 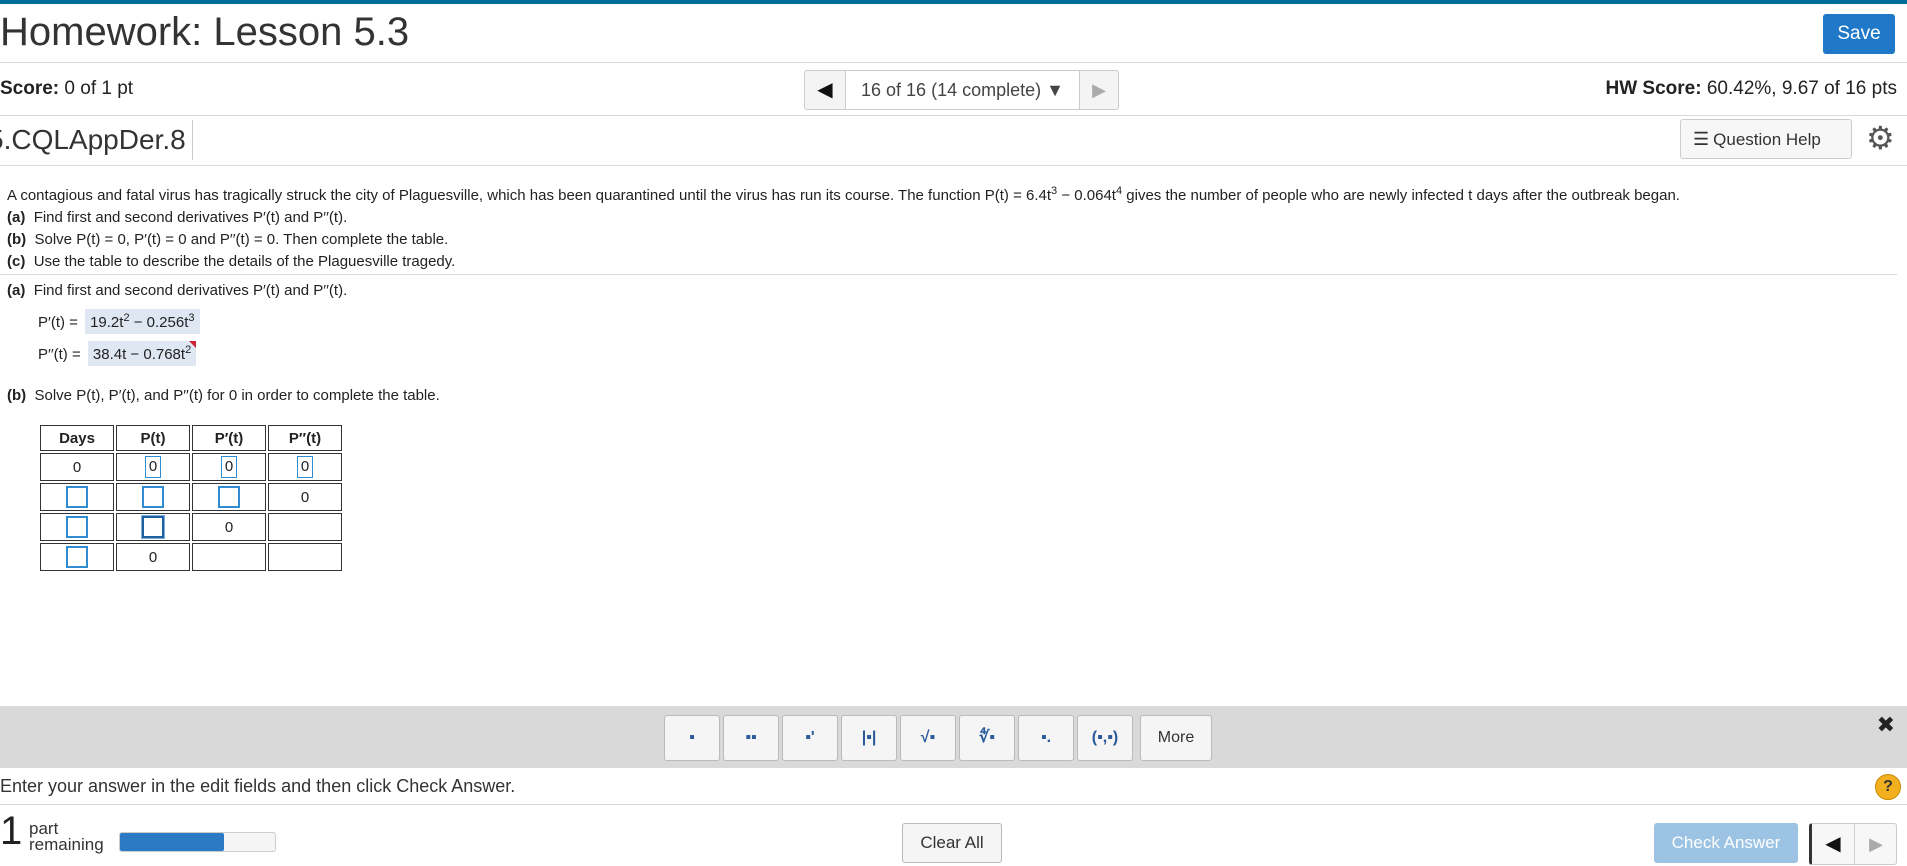 I want to click on table-row: 0, so click(x=191, y=497).